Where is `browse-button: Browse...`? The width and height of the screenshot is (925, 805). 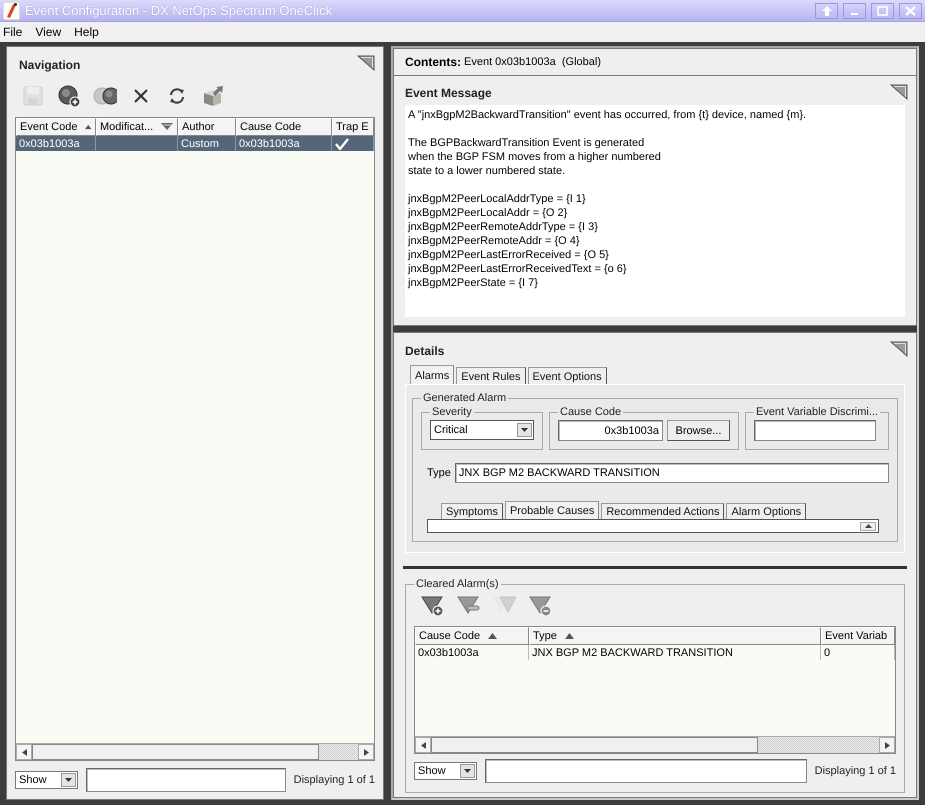
browse-button: Browse... is located at coordinates (698, 430).